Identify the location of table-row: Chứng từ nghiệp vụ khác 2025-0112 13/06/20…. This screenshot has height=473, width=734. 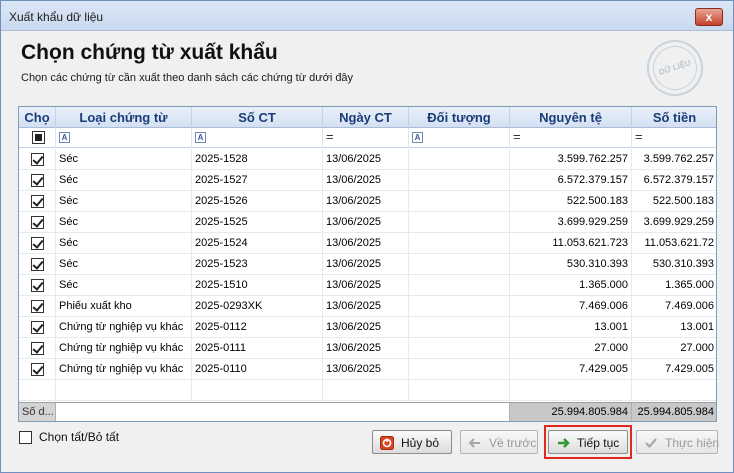
(367, 327).